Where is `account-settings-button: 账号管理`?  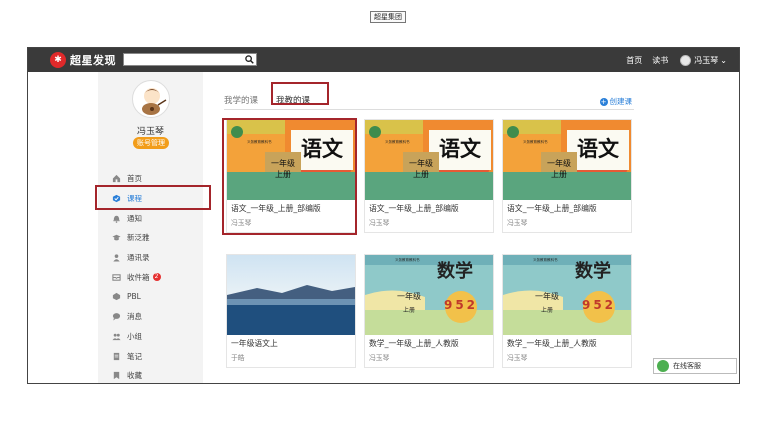
account-settings-button: 账号管理 is located at coordinates (151, 143).